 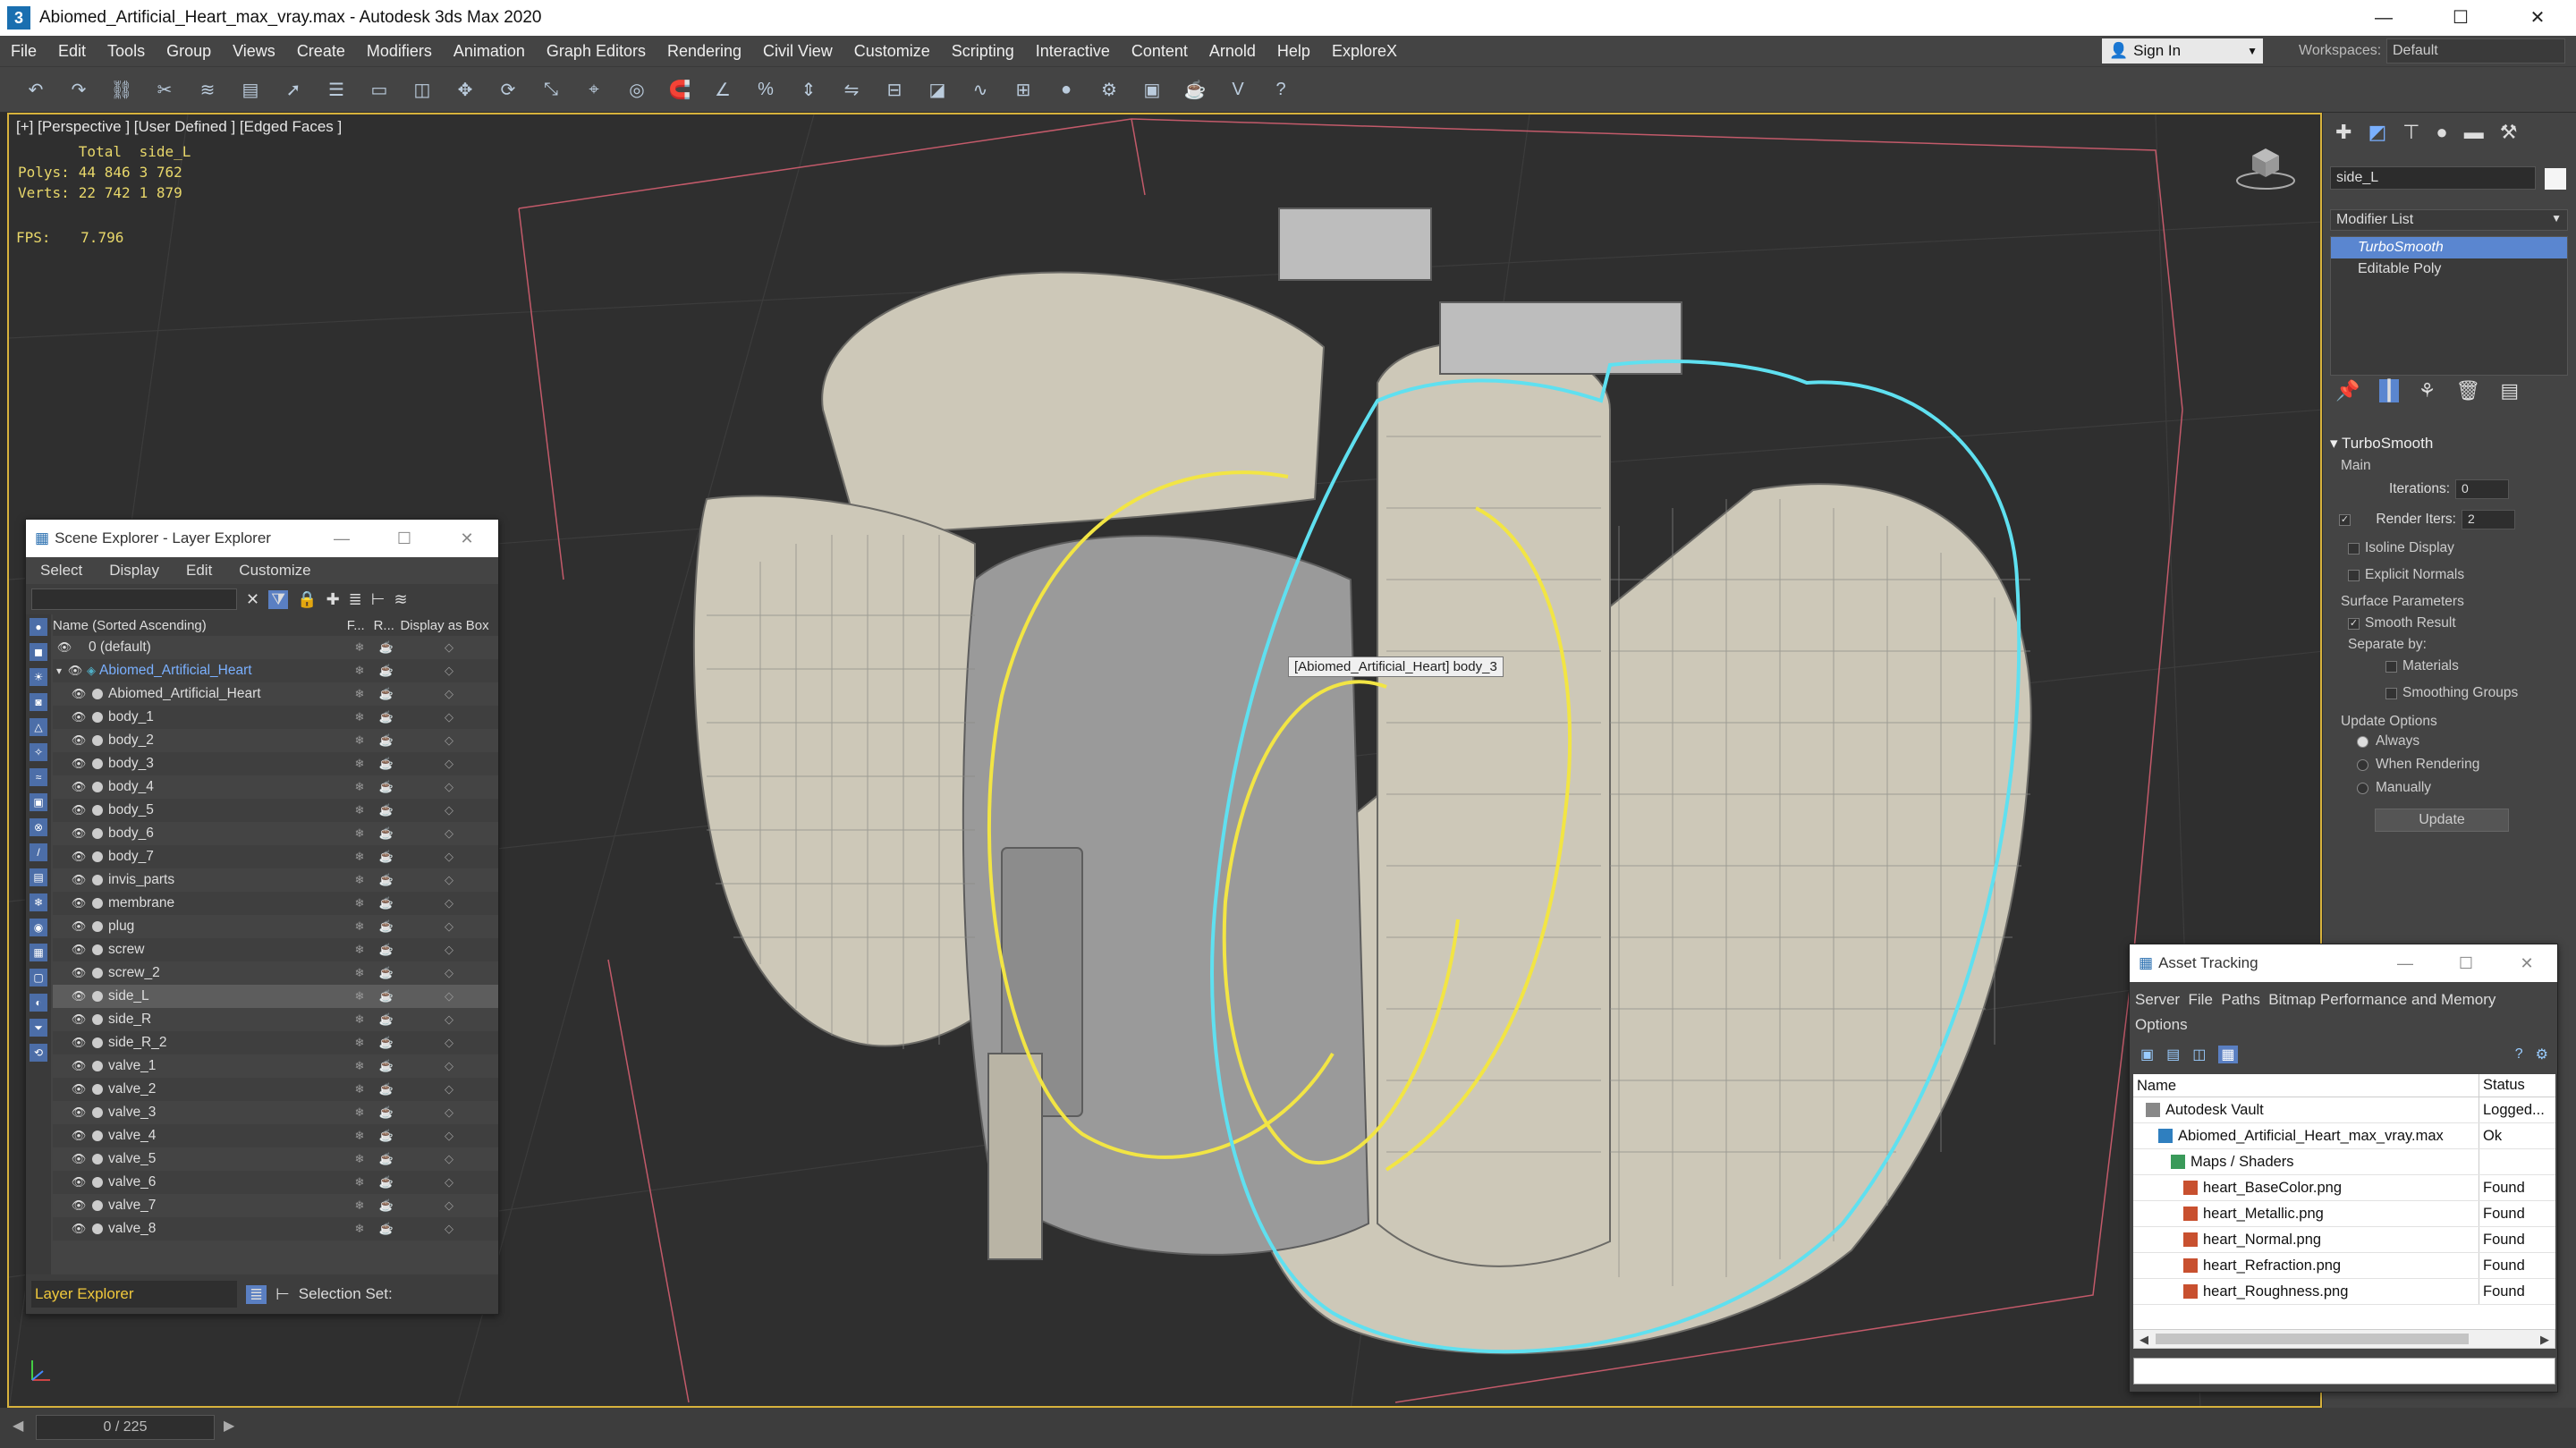 What do you see at coordinates (2344, 1371) in the screenshot?
I see `asset-path-field` at bounding box center [2344, 1371].